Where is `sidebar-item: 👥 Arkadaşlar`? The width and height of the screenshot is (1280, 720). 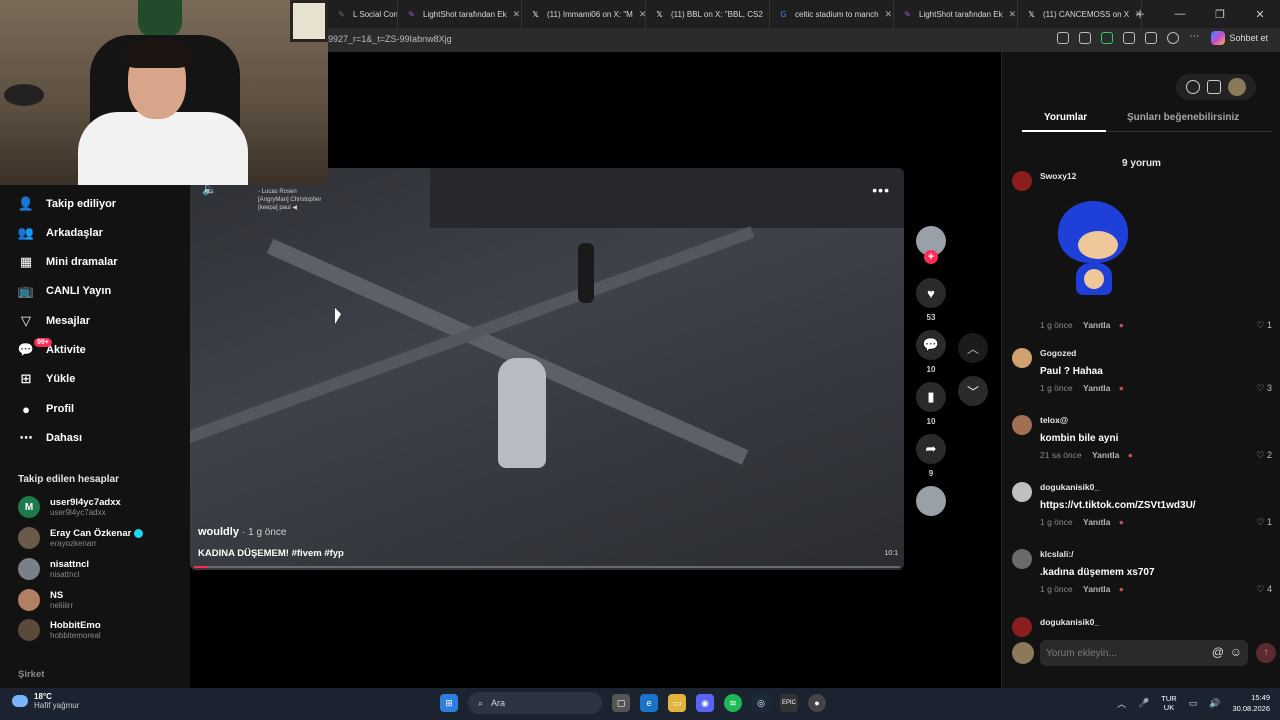 sidebar-item: 👥 Arkadaşlar is located at coordinates (60, 233).